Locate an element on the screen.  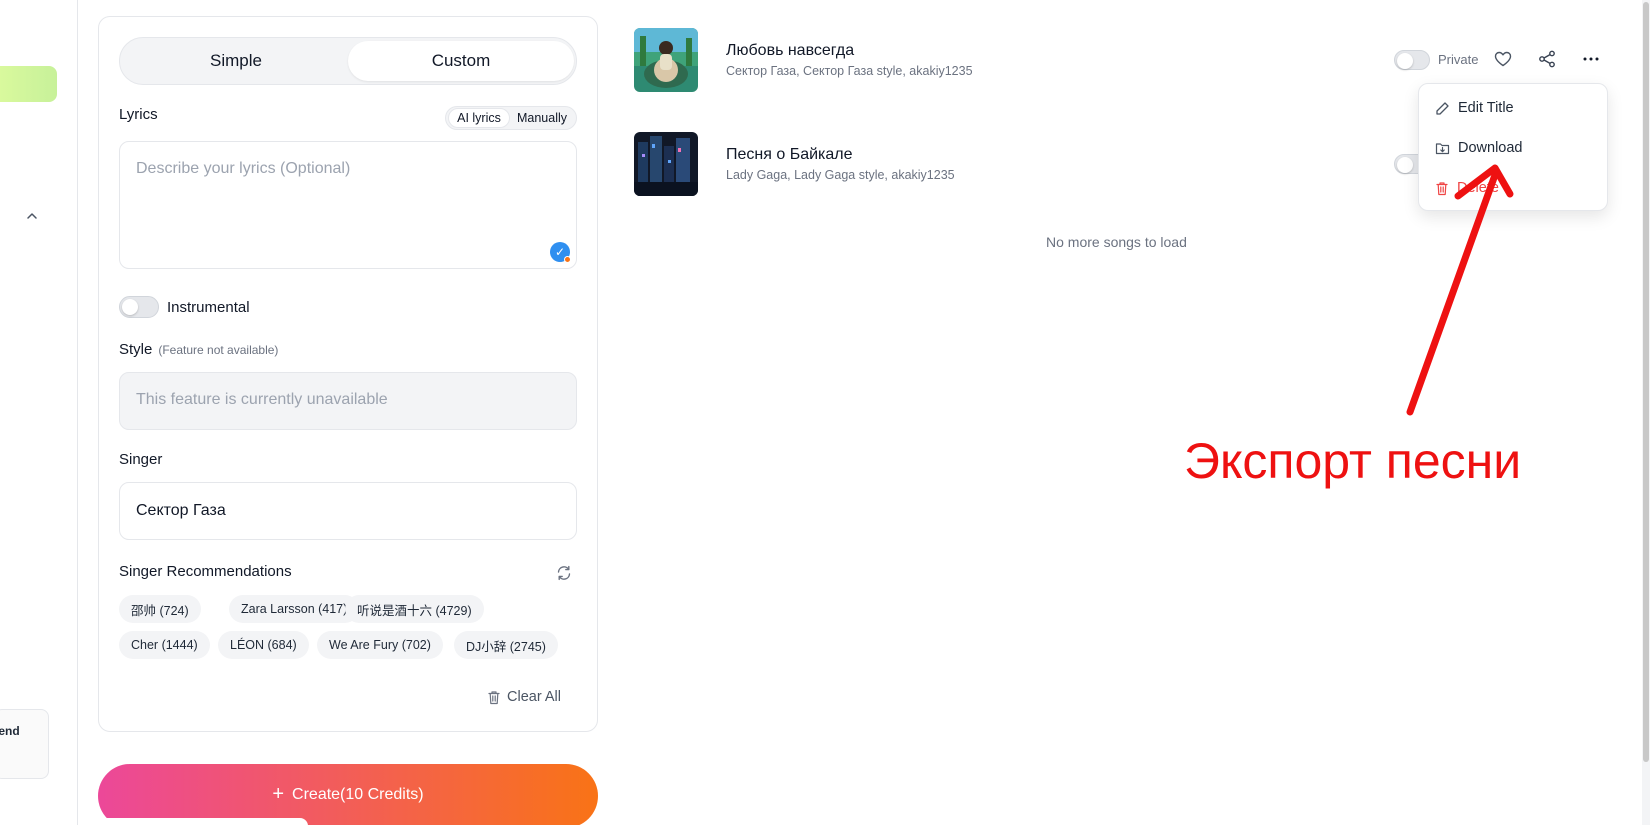
more-options-button is located at coordinates (1591, 59).